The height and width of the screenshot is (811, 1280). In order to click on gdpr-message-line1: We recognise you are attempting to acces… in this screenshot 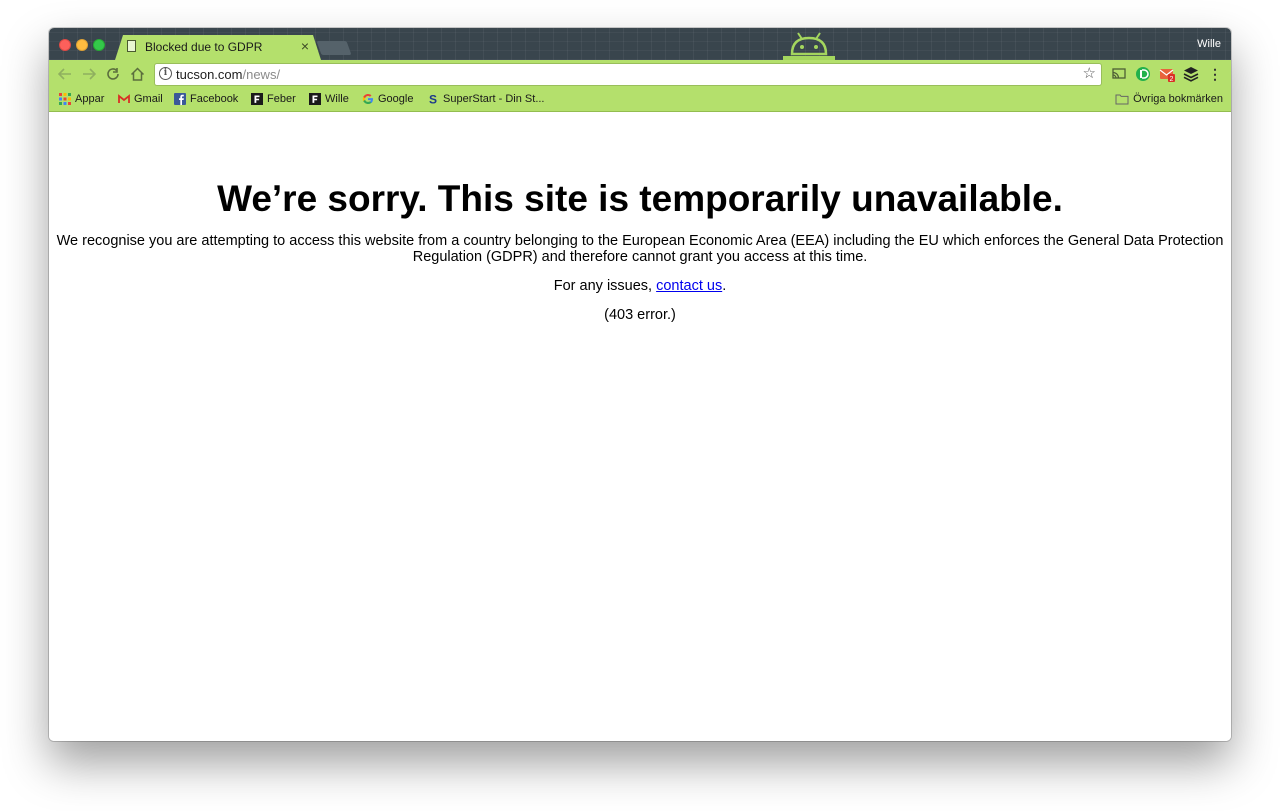, I will do `click(640, 241)`.